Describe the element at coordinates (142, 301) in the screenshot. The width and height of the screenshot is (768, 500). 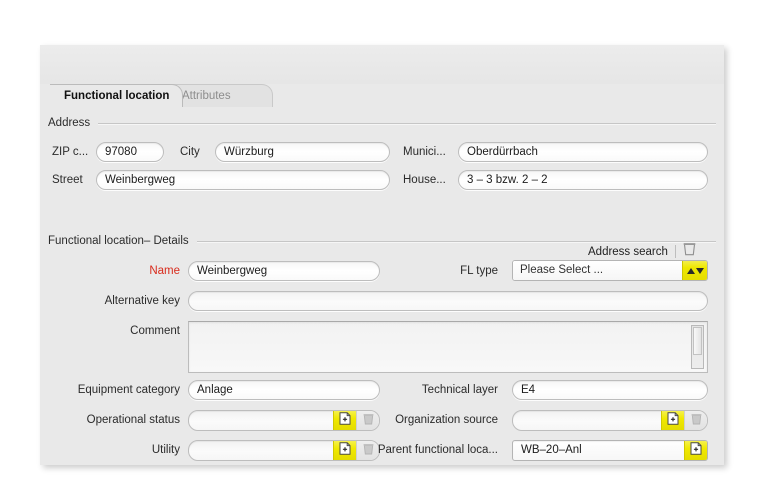
I see `alternative-key-label: Alternative key` at that location.